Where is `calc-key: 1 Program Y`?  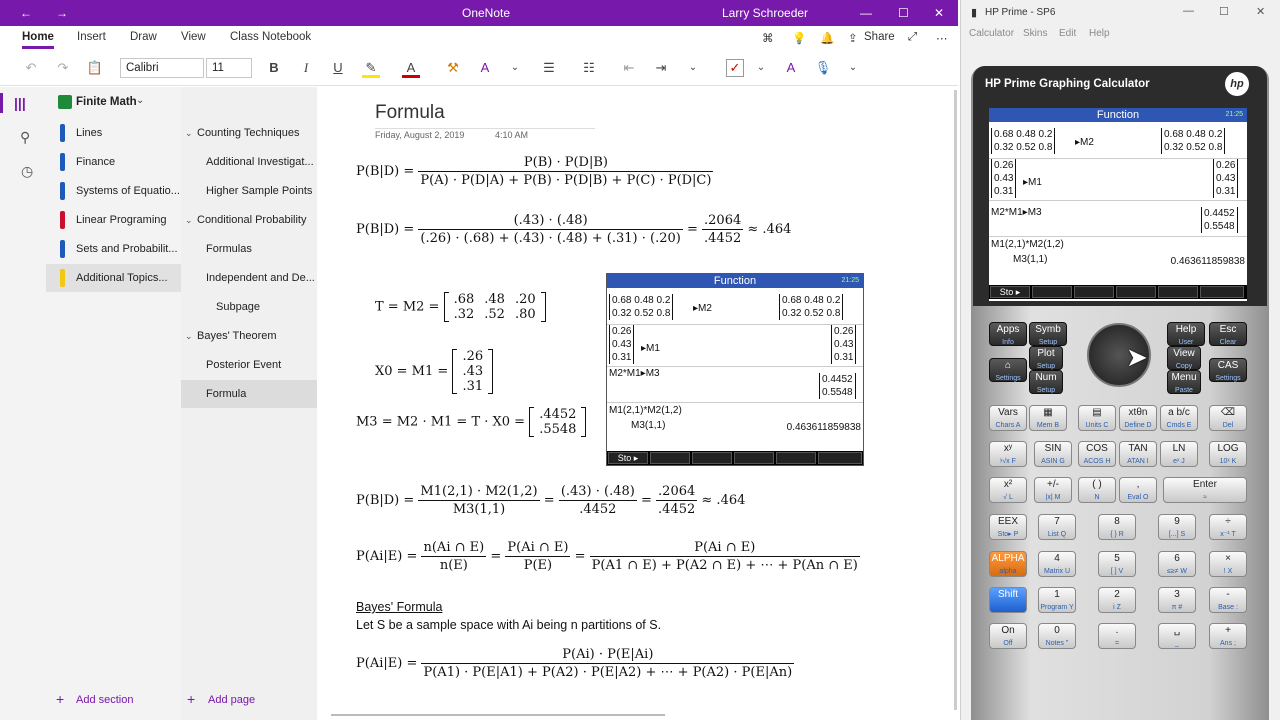
calc-key: 1 Program Y is located at coordinates (1057, 600).